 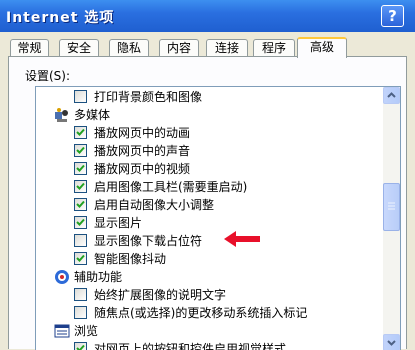 What do you see at coordinates (206, 187) in the screenshot?
I see `list-item: 启用图像工具栏(需要重启动)` at bounding box center [206, 187].